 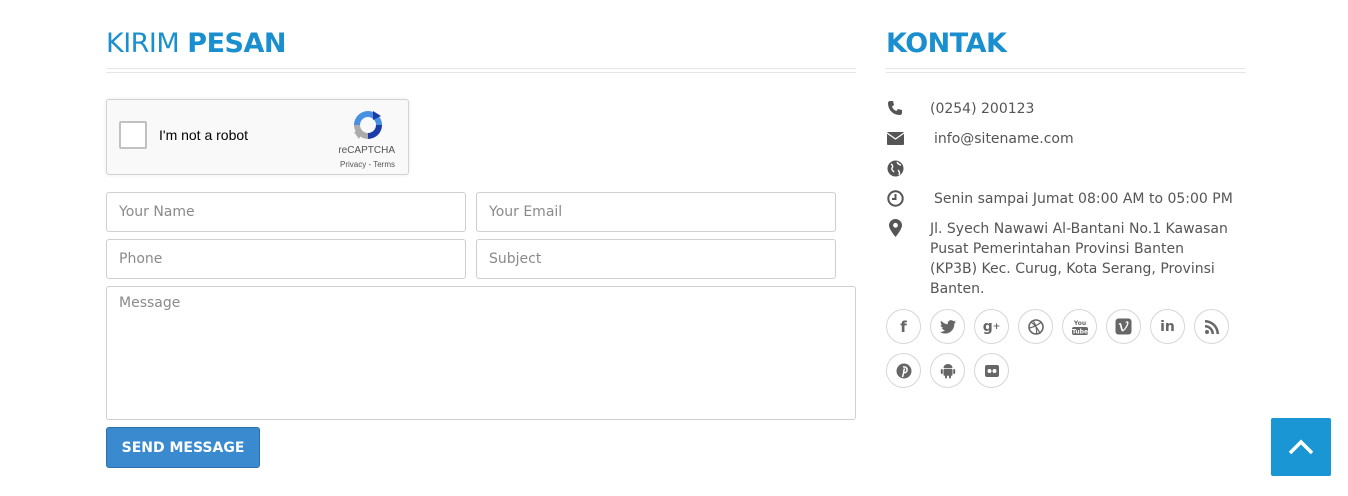 What do you see at coordinates (895, 228) in the screenshot?
I see `map-marker-icon` at bounding box center [895, 228].